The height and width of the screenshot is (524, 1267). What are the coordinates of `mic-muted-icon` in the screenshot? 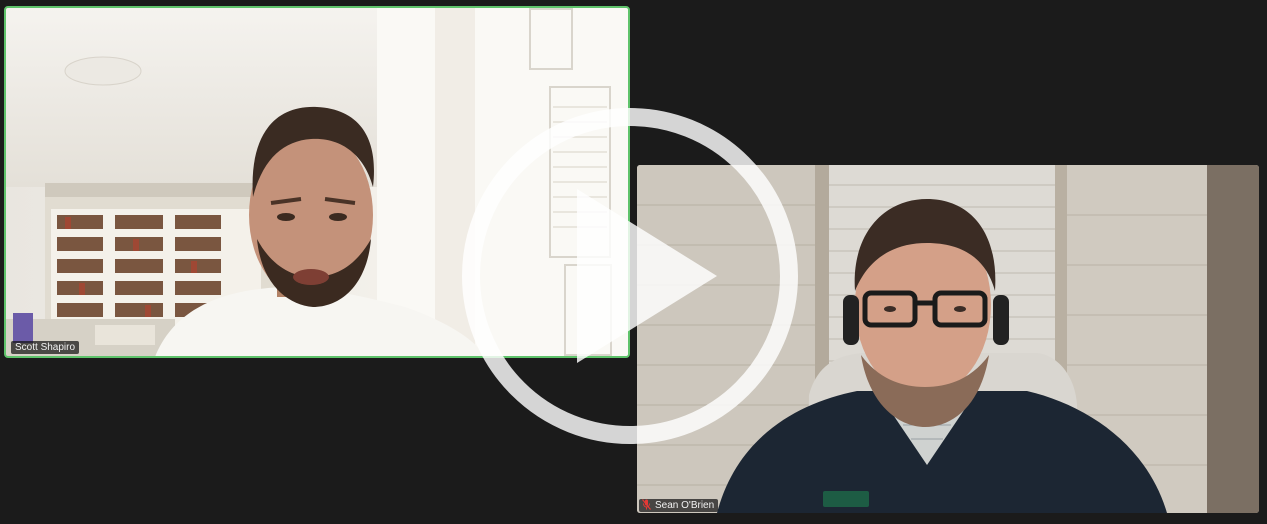 It's located at (646, 504).